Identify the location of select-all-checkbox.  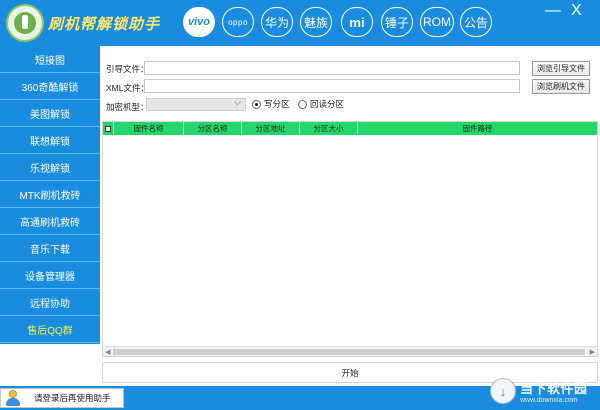
(108, 128).